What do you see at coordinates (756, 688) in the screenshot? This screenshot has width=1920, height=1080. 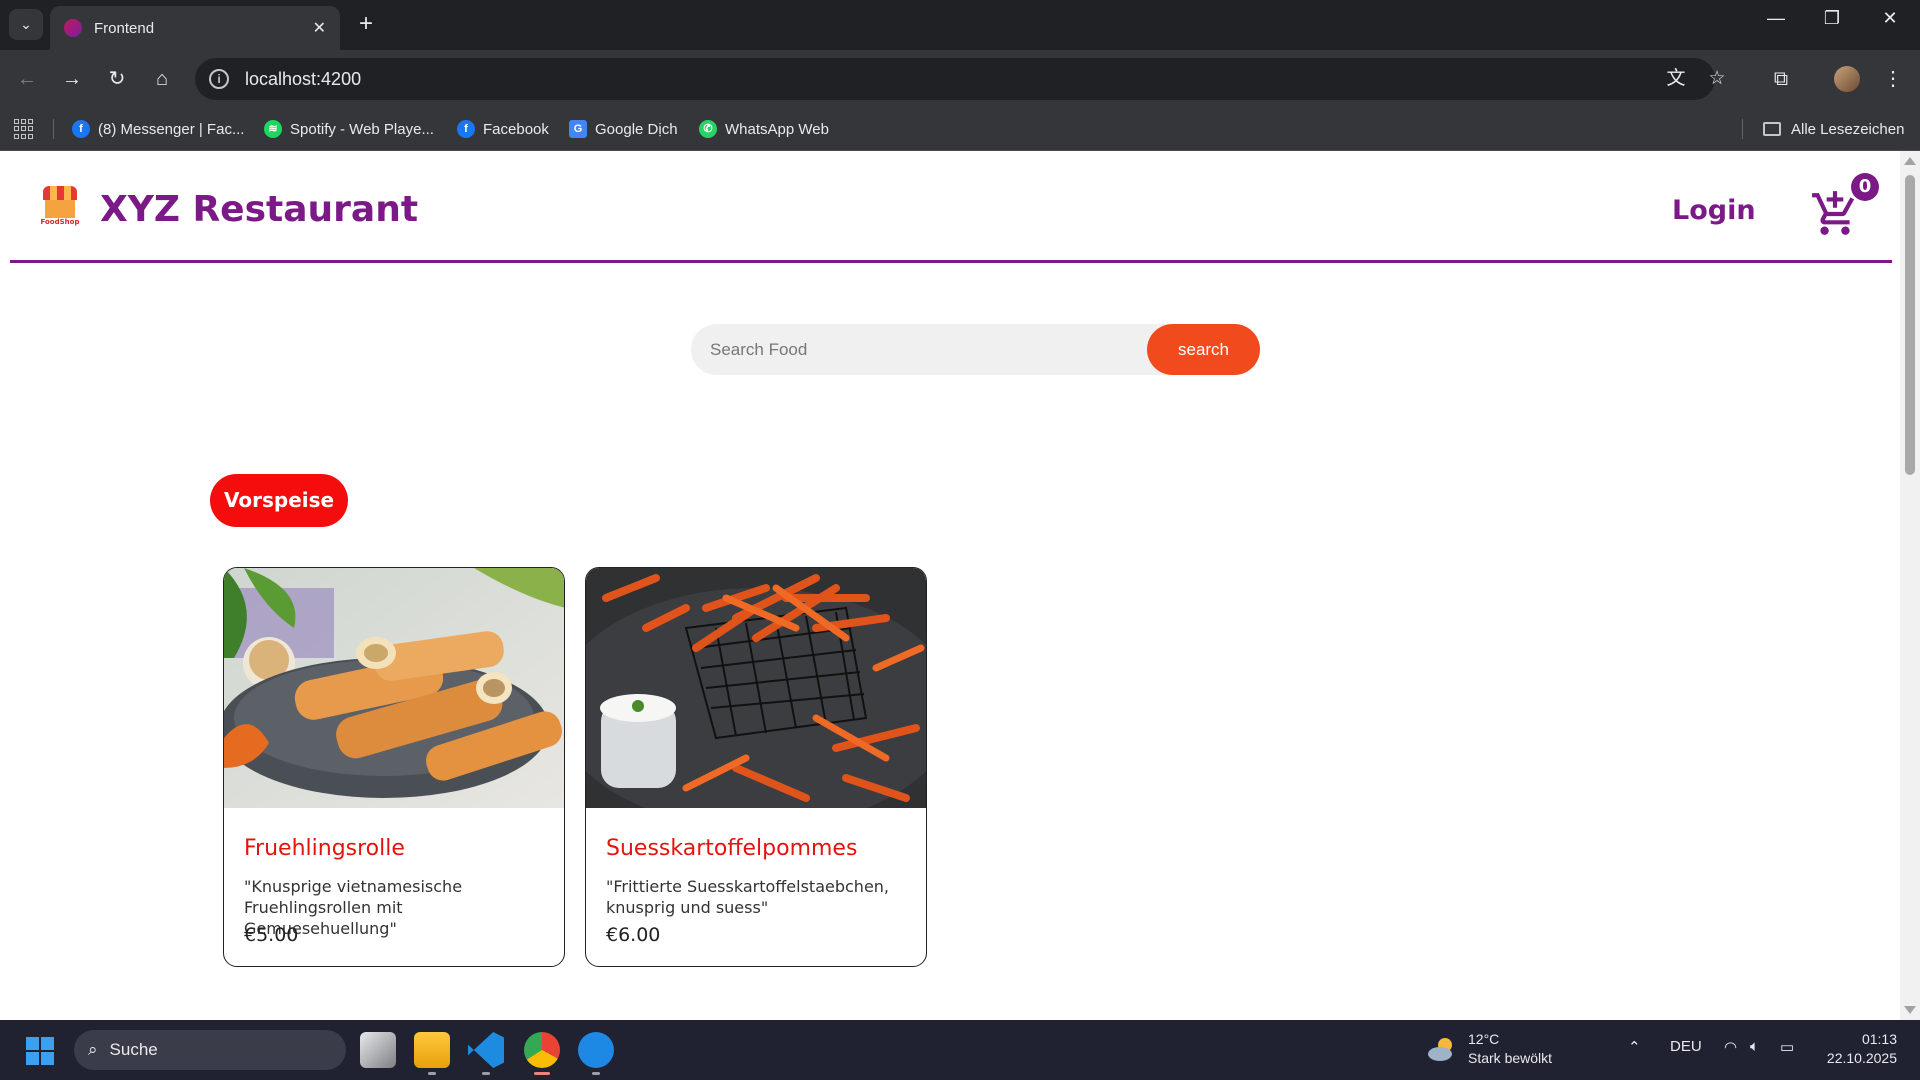 I see `food-image-sweet-potato-fries` at bounding box center [756, 688].